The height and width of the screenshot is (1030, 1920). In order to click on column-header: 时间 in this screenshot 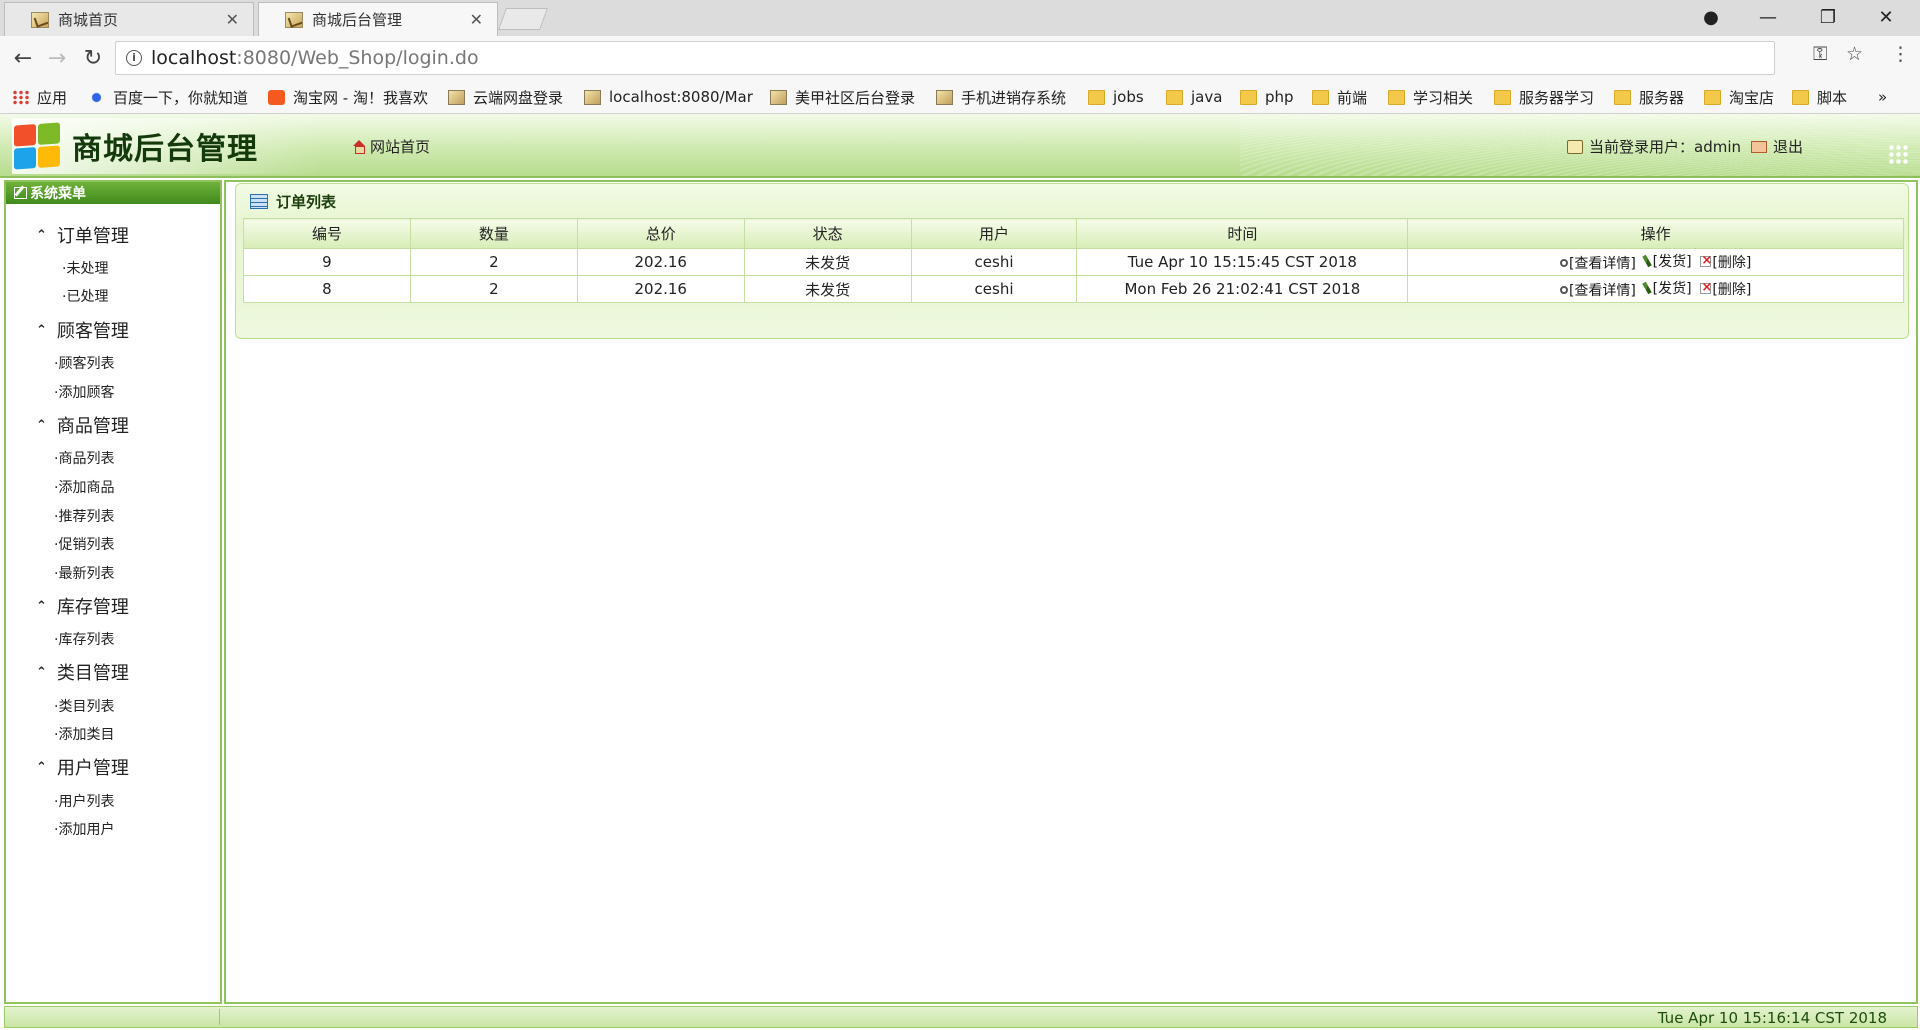, I will do `click(1242, 233)`.